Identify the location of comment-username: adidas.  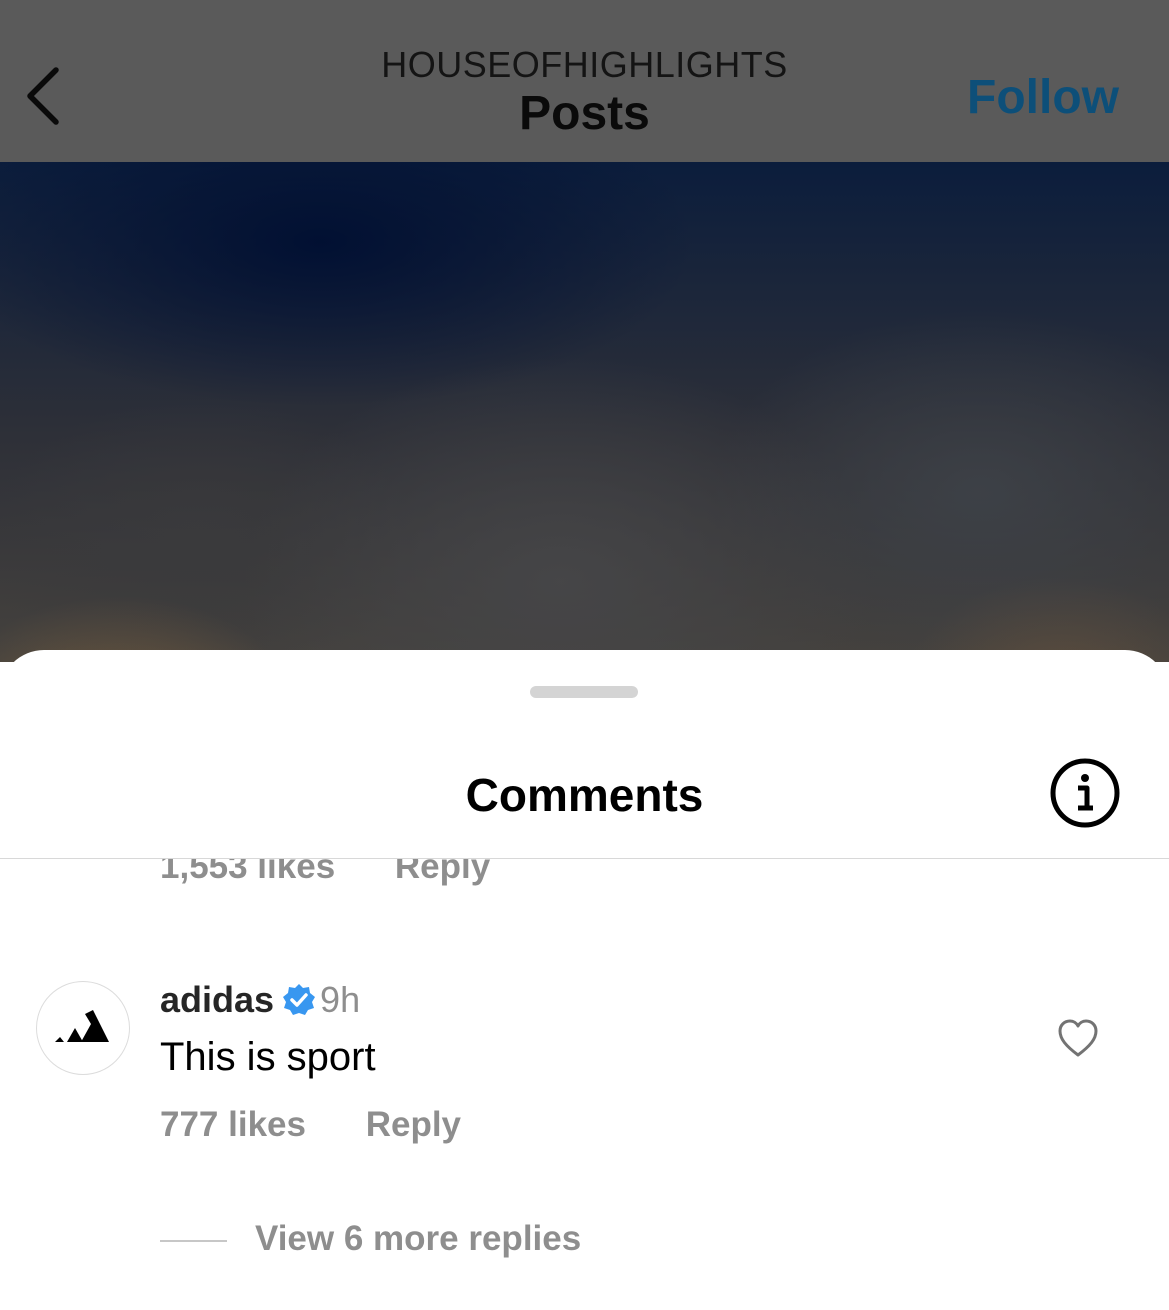
(217, 999).